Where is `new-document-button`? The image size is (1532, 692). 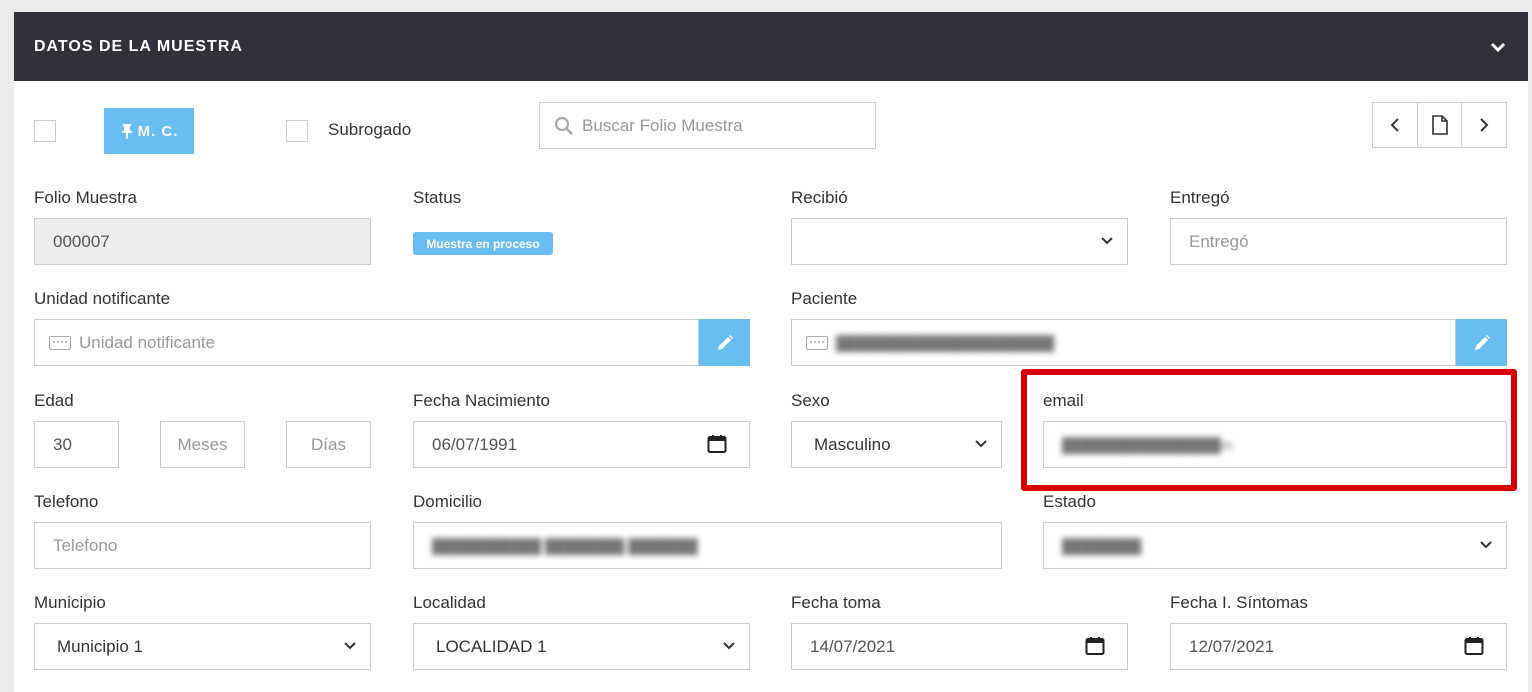
new-document-button is located at coordinates (1440, 125).